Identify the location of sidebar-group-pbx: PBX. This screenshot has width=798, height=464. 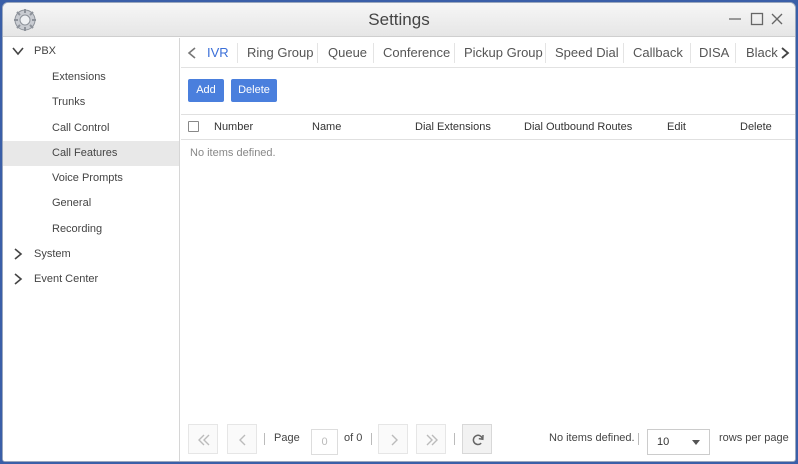
(91, 51).